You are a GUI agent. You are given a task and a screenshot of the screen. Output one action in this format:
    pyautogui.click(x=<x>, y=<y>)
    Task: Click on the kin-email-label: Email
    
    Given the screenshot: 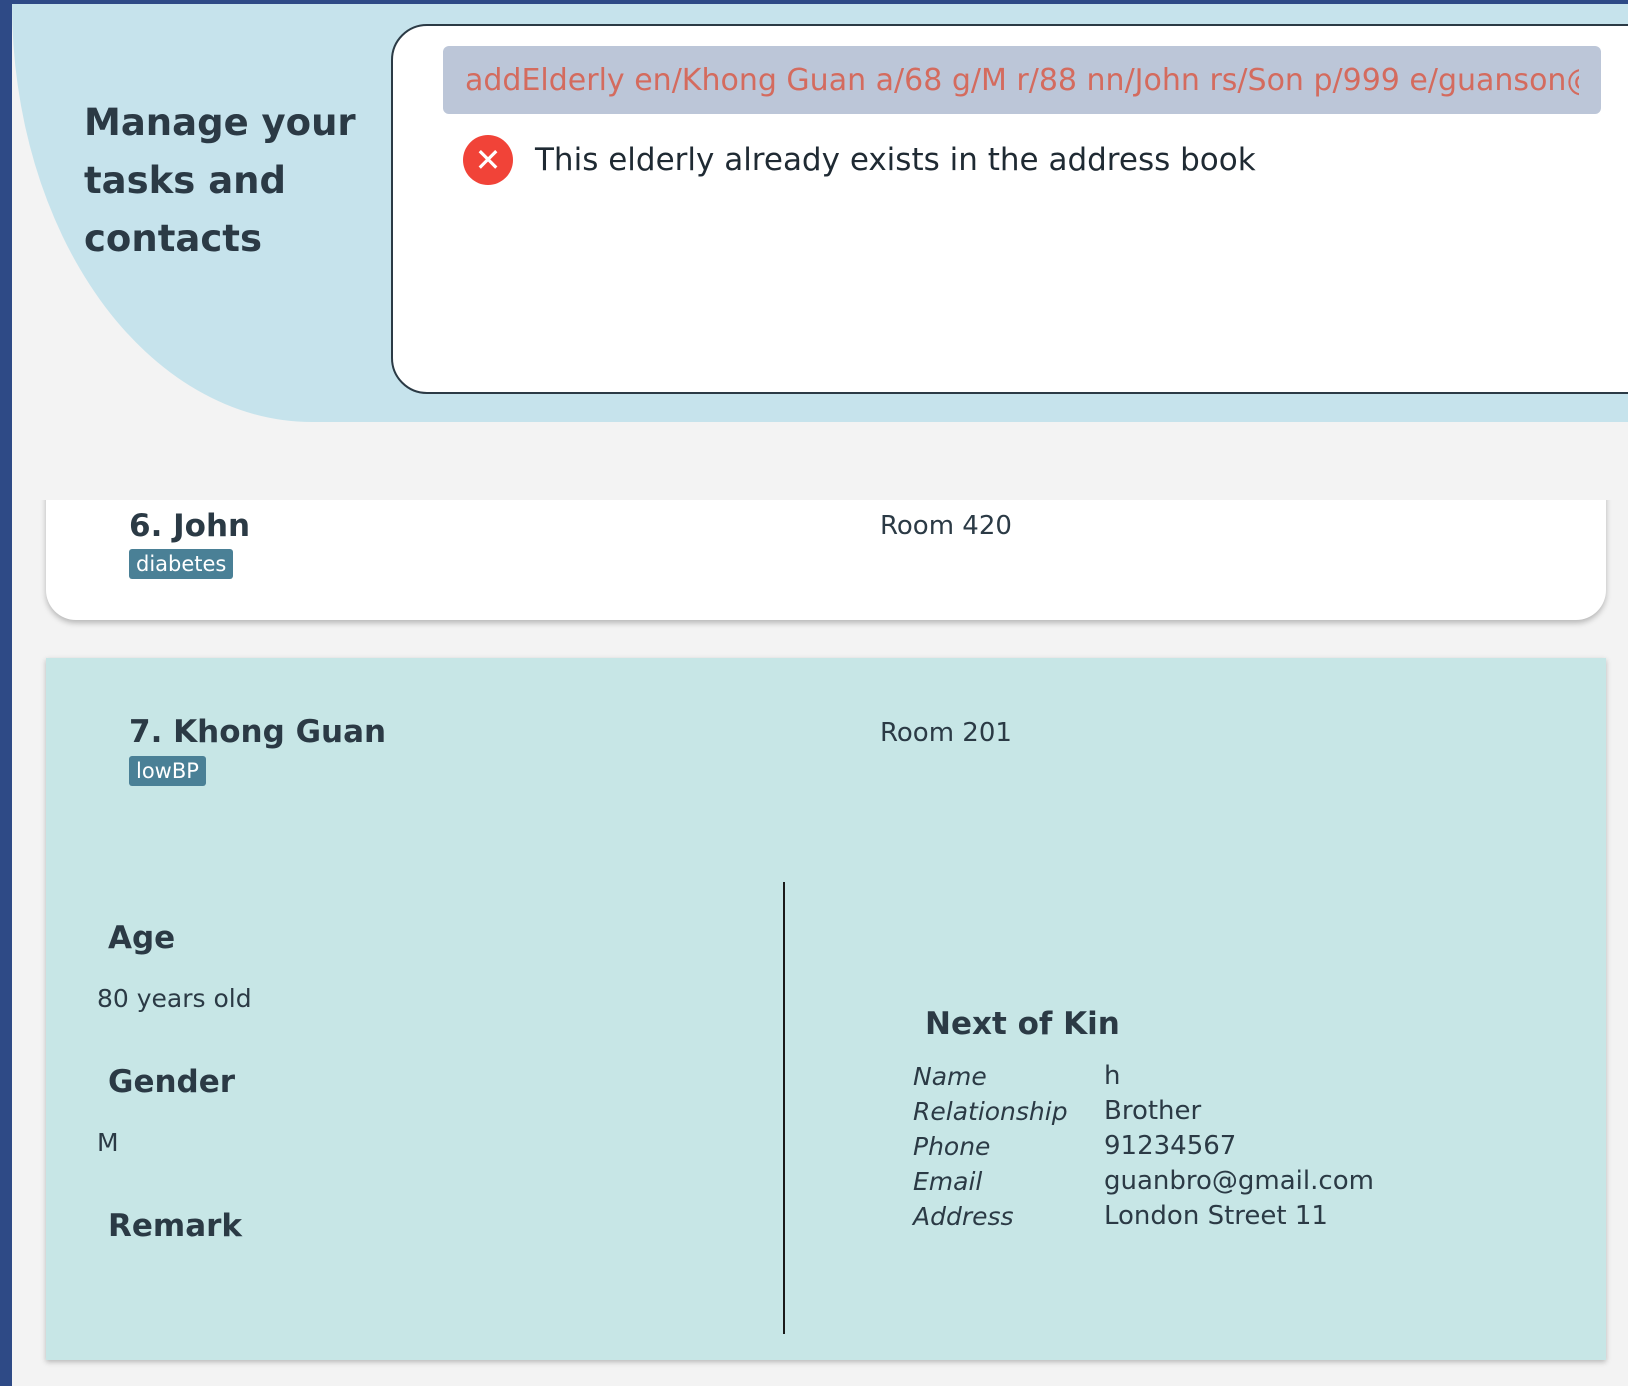 What is the action you would take?
    pyautogui.click(x=948, y=1181)
    